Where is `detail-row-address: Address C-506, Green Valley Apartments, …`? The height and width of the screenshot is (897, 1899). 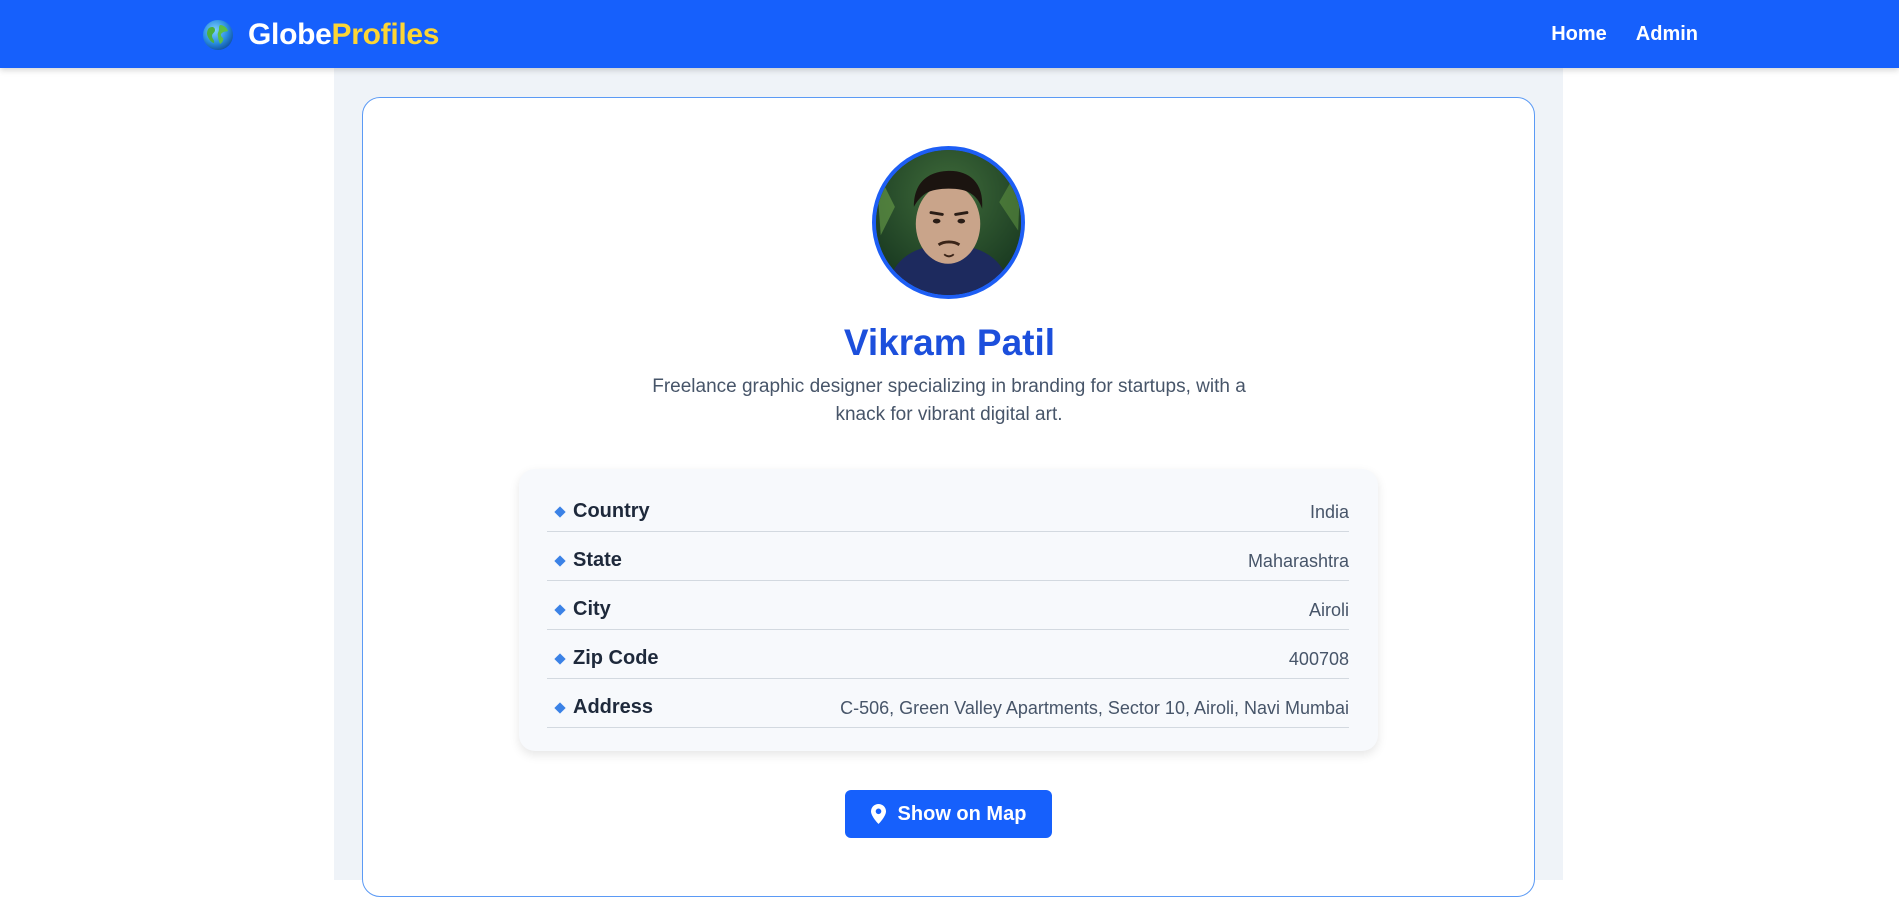 detail-row-address: Address C-506, Green Valley Apartments, … is located at coordinates (948, 703).